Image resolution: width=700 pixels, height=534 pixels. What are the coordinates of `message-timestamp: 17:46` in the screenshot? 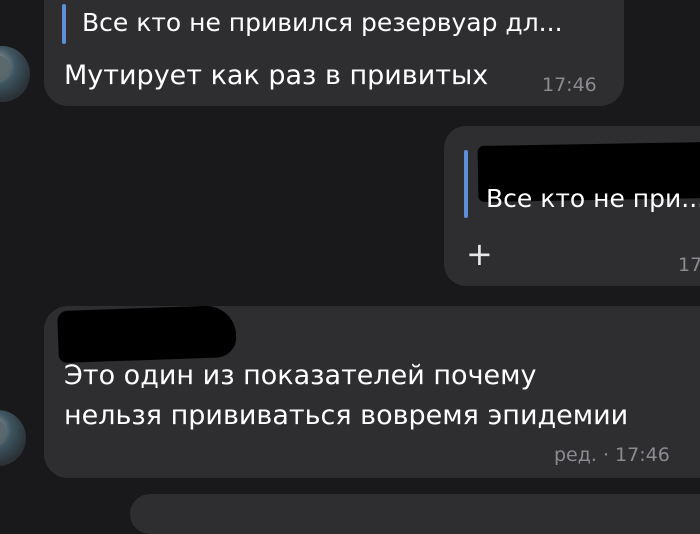 It's located at (569, 85).